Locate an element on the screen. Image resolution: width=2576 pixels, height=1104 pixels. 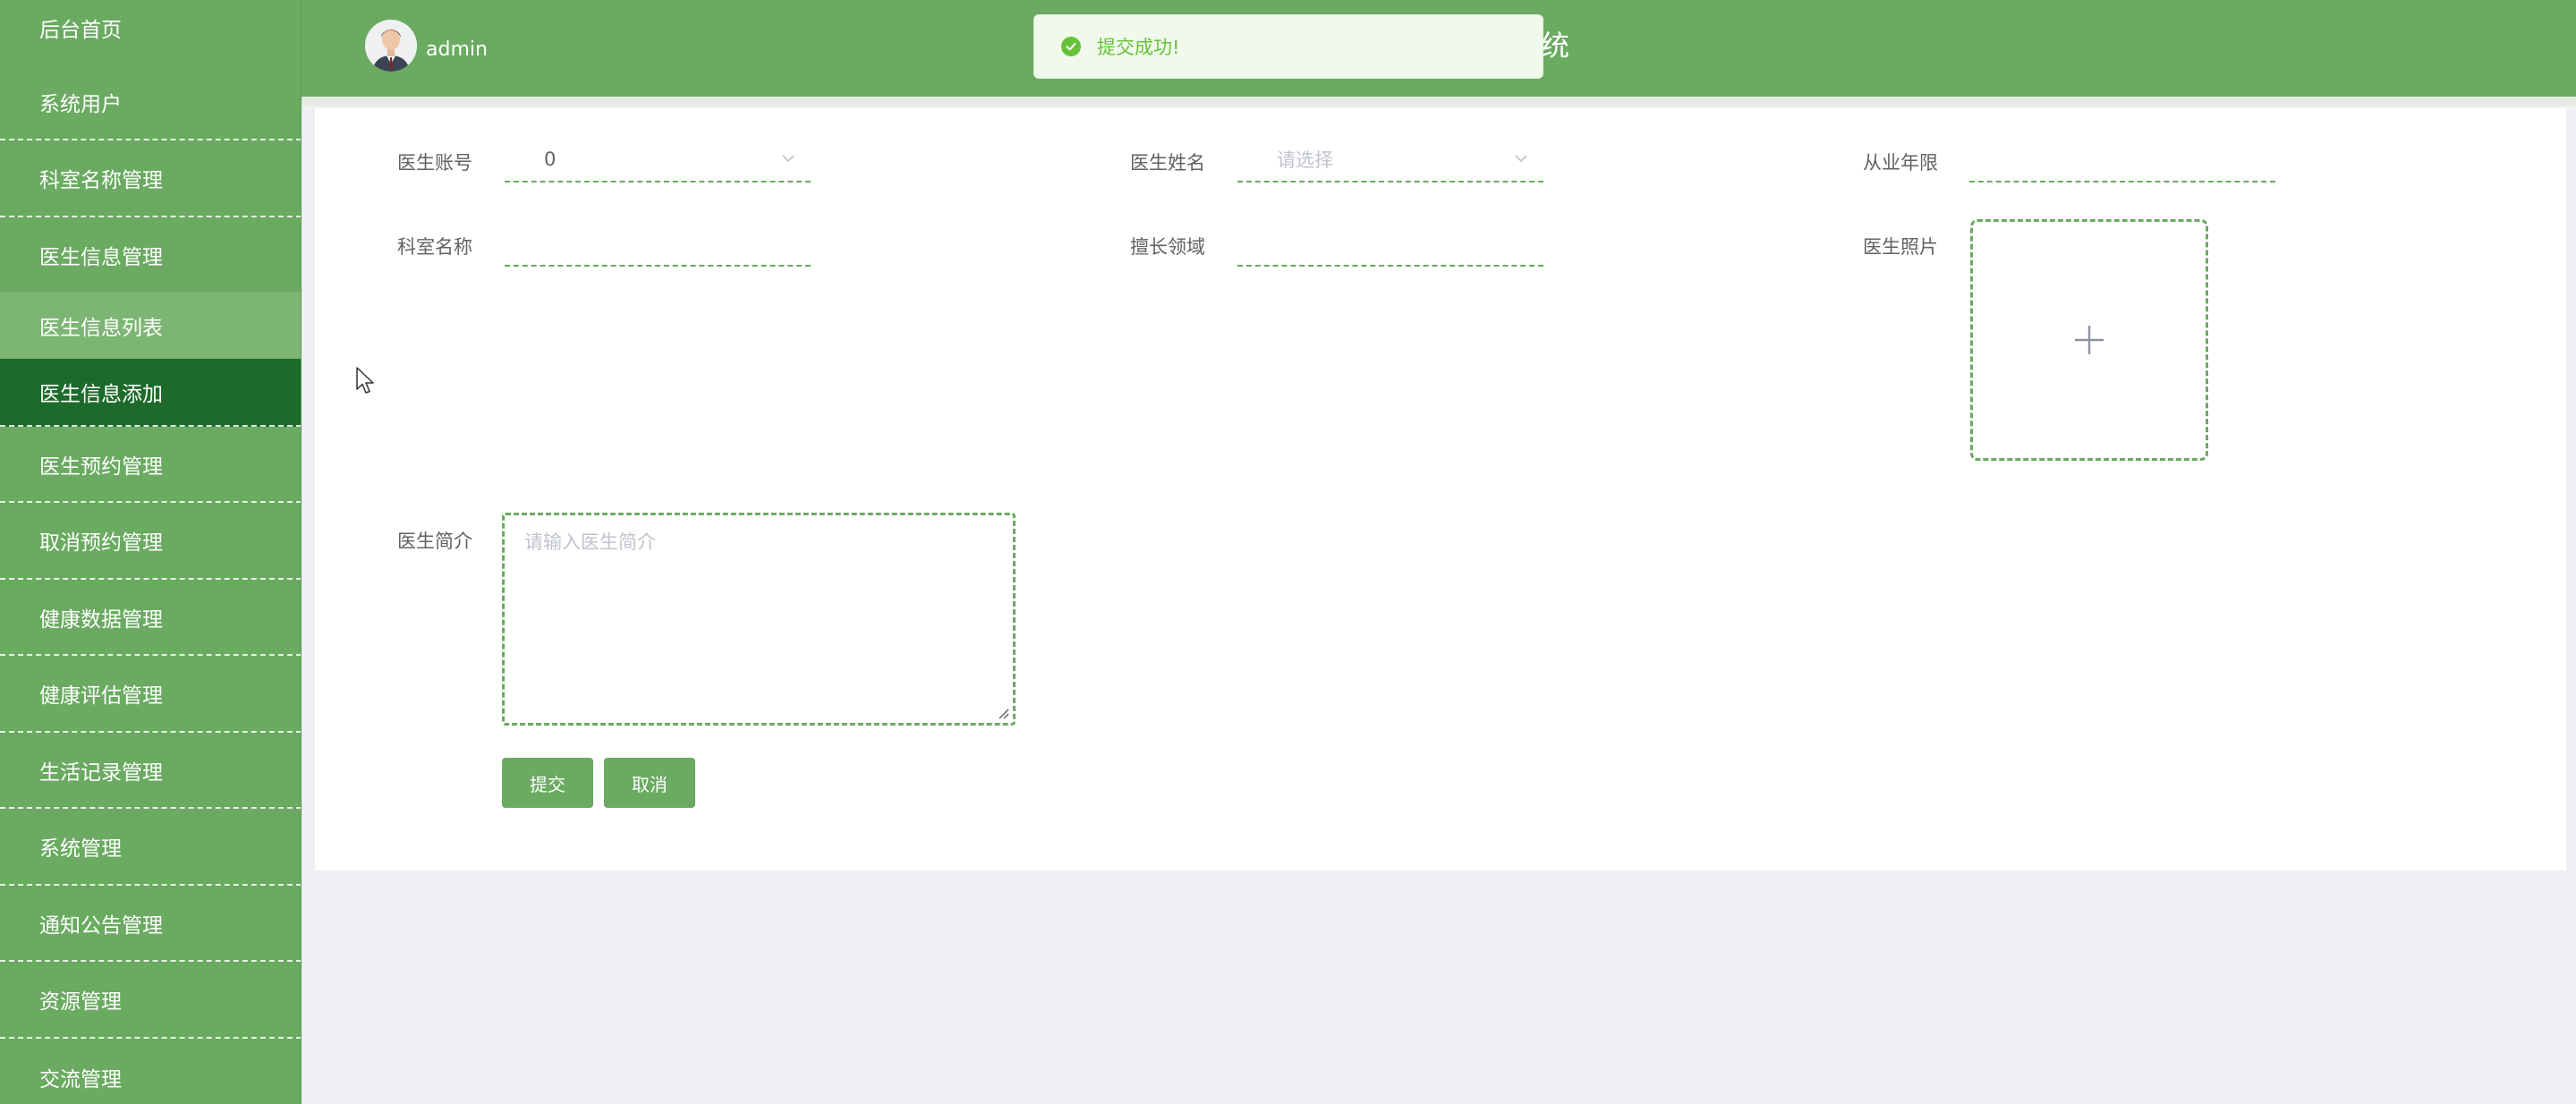
sidebar-item-label: 健康数据管理 is located at coordinates (101, 619).